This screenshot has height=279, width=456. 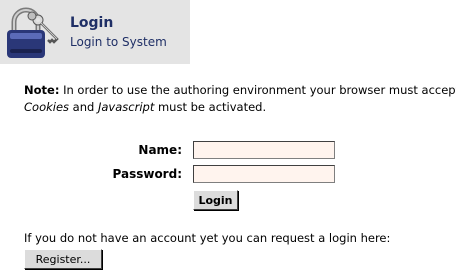 What do you see at coordinates (118, 42) in the screenshot?
I see `page-subtitle: Login to System` at bounding box center [118, 42].